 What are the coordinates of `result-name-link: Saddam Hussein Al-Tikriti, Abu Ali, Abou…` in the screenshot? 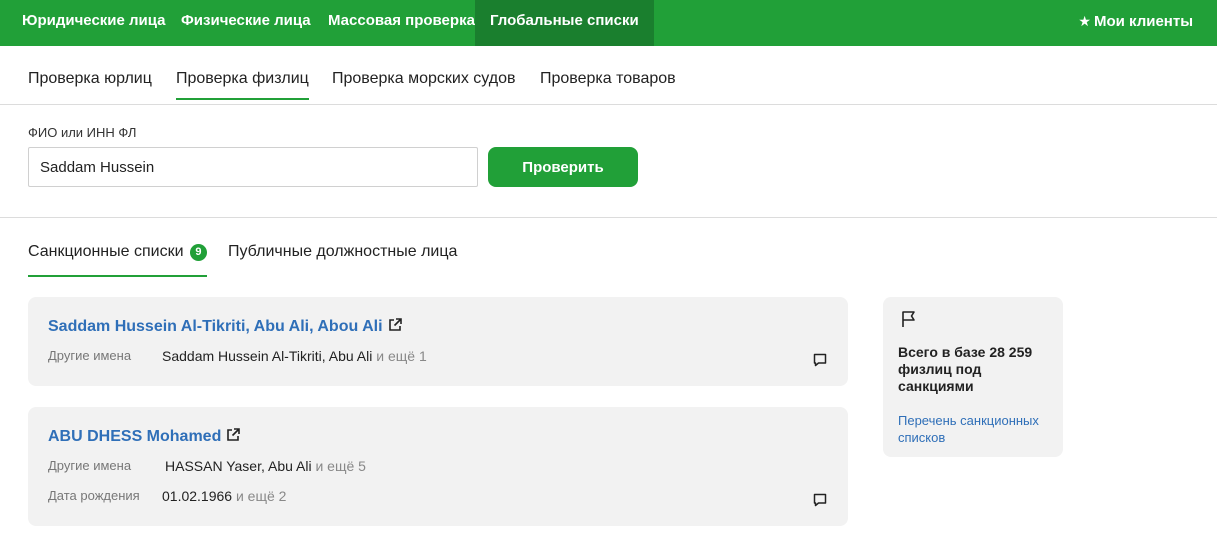 It's located at (225, 326).